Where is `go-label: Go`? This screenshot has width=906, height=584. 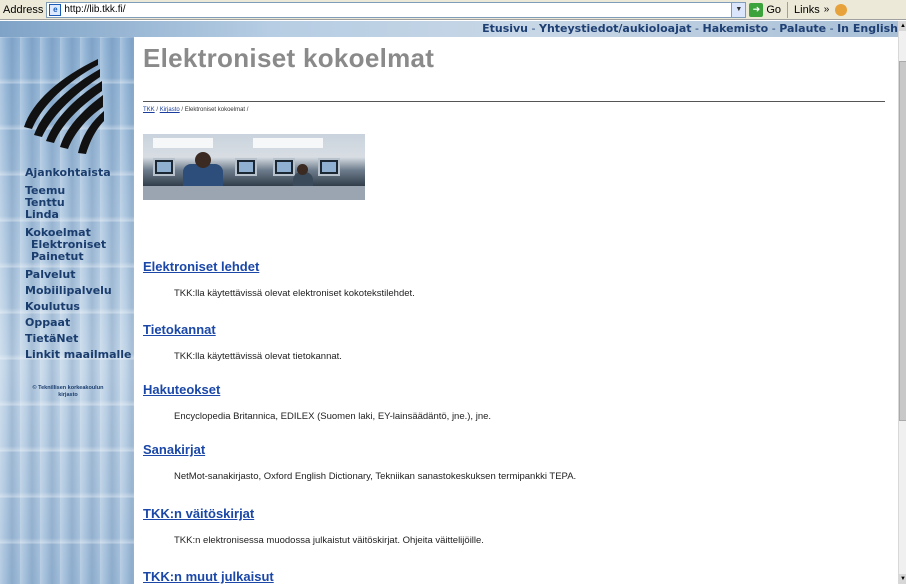
go-label: Go is located at coordinates (774, 9).